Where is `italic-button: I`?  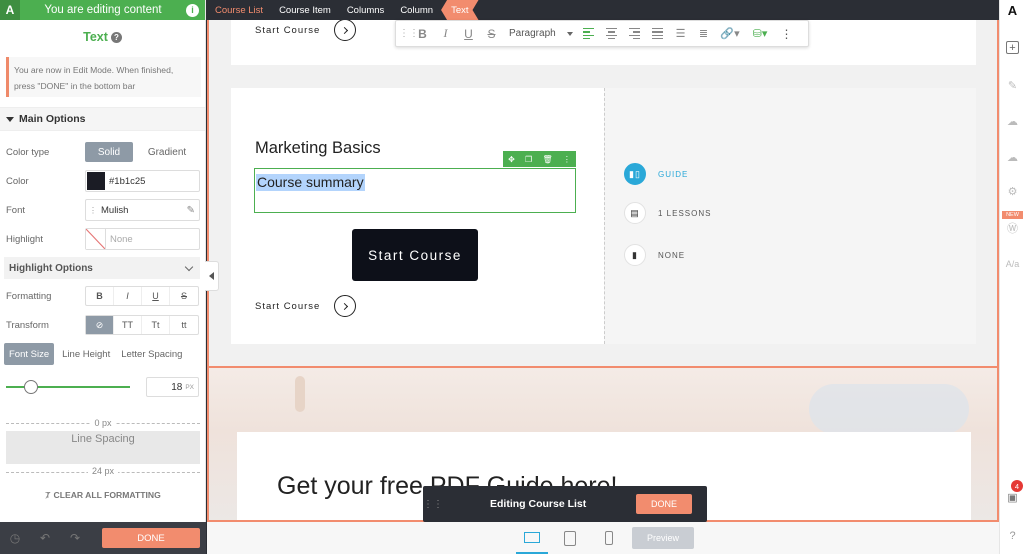 italic-button: I is located at coordinates (128, 296).